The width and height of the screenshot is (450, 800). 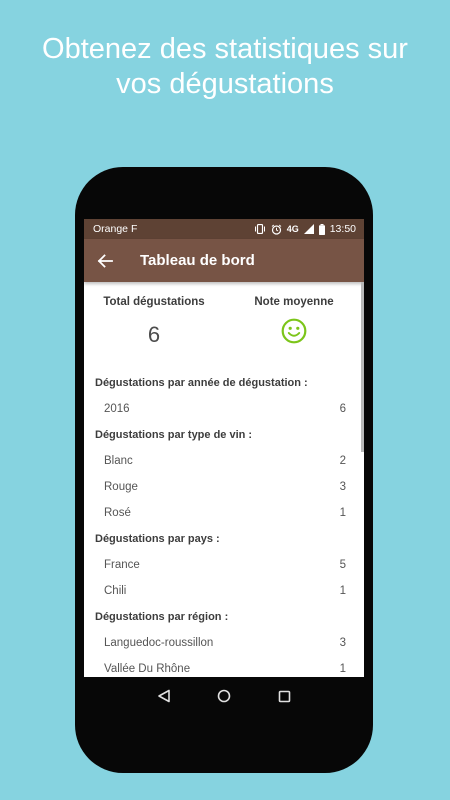 What do you see at coordinates (174, 435) in the screenshot?
I see `section-title-wine-type: Dégustations par type de vin :` at bounding box center [174, 435].